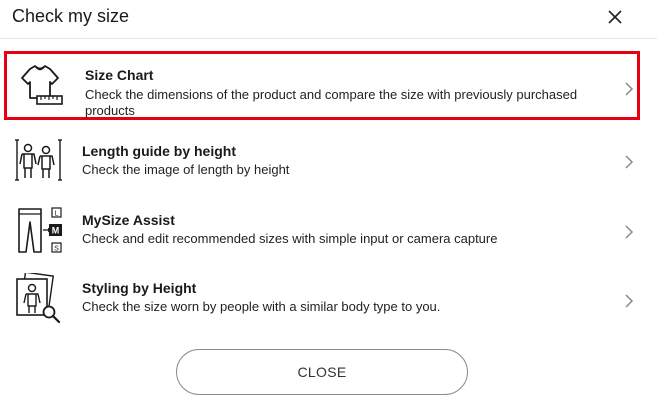 The image size is (657, 403). What do you see at coordinates (615, 17) in the screenshot?
I see `close-icon` at bounding box center [615, 17].